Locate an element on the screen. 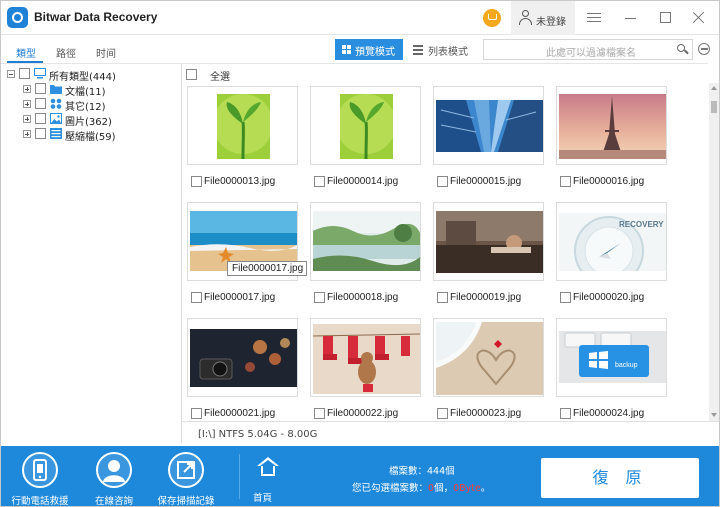  restore-button: 復 原 is located at coordinates (620, 478).